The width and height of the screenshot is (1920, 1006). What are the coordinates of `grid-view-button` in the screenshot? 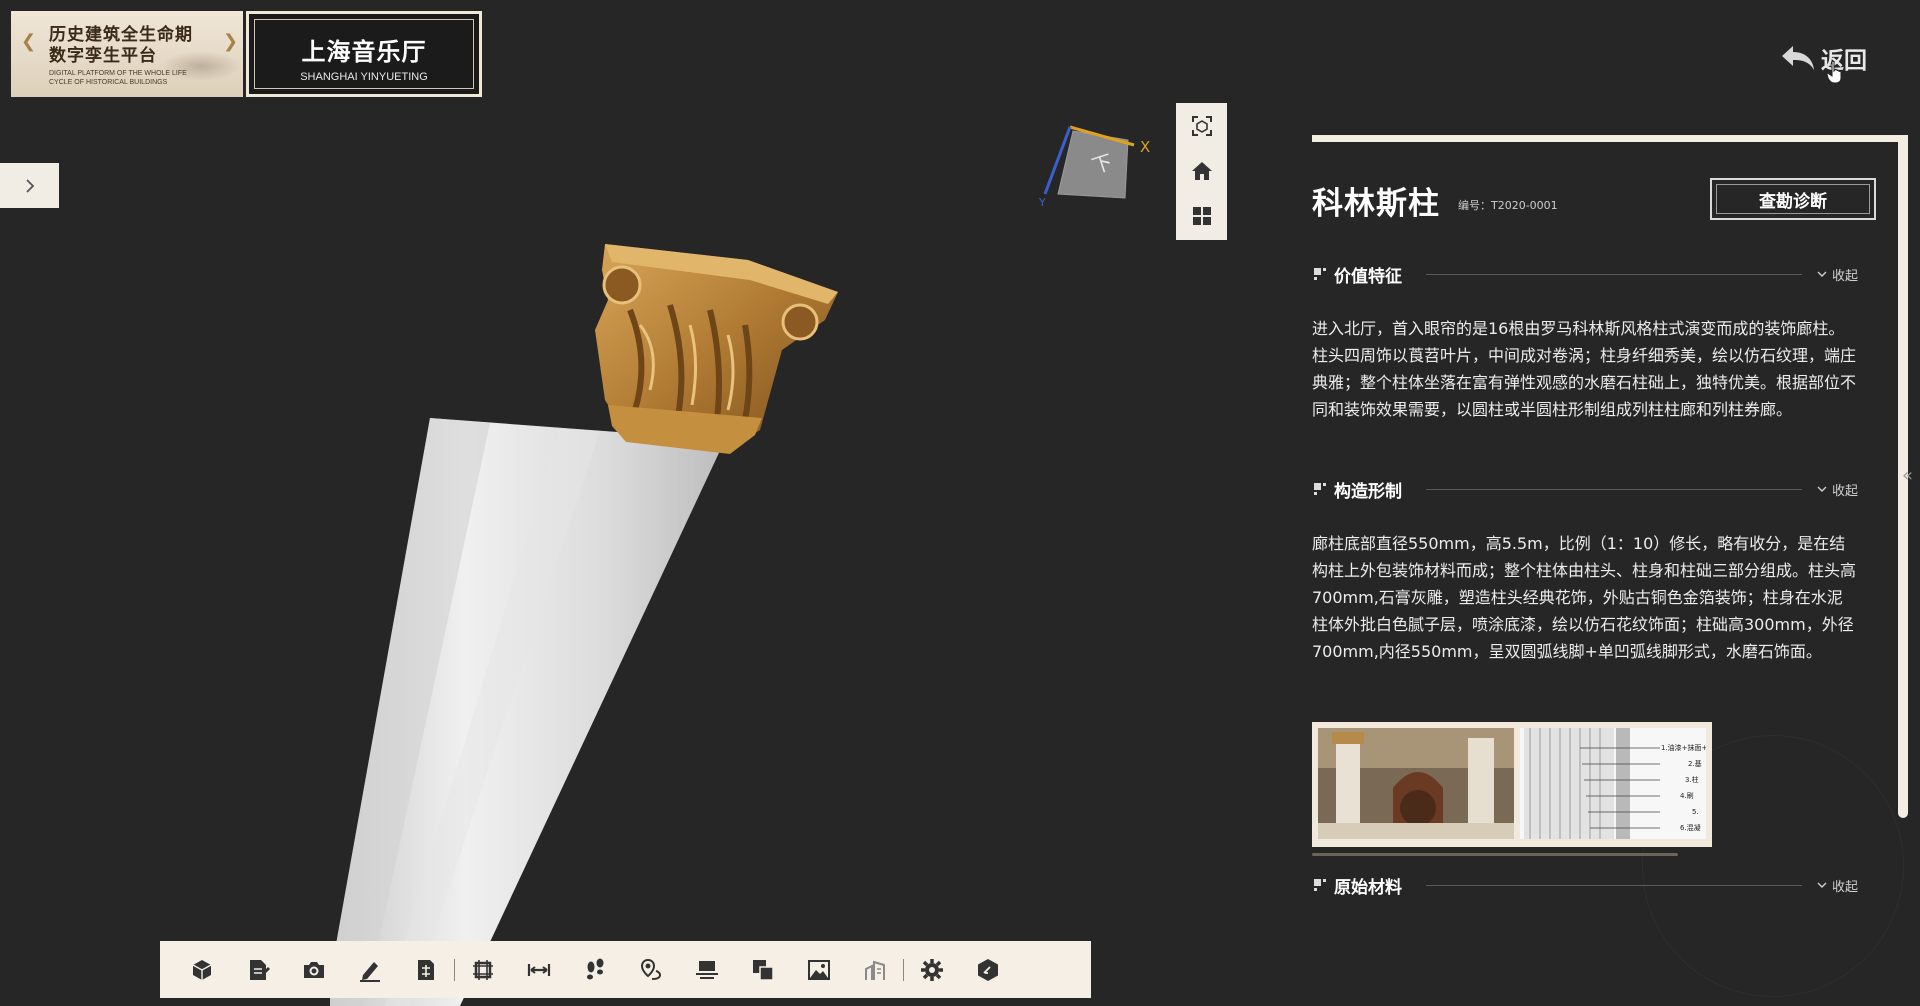 It's located at (1201, 215).